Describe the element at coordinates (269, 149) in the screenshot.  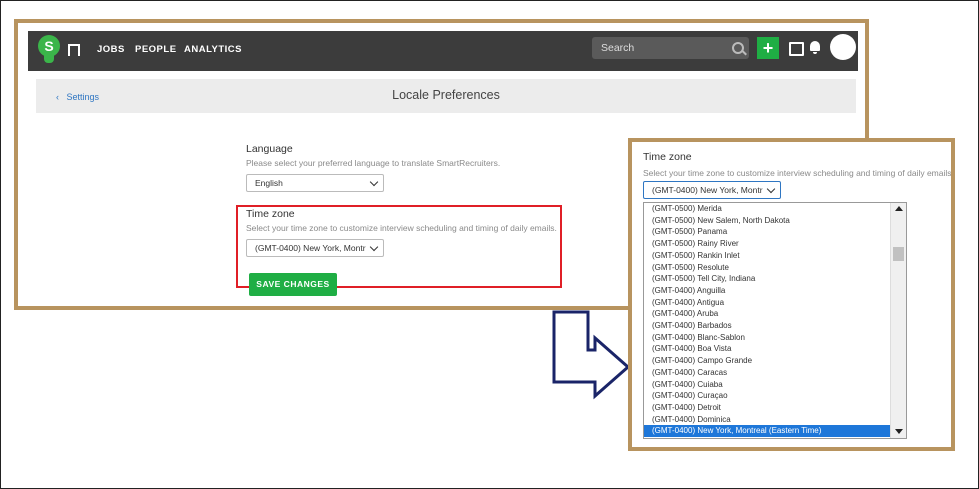
I see `language-label: Language` at that location.